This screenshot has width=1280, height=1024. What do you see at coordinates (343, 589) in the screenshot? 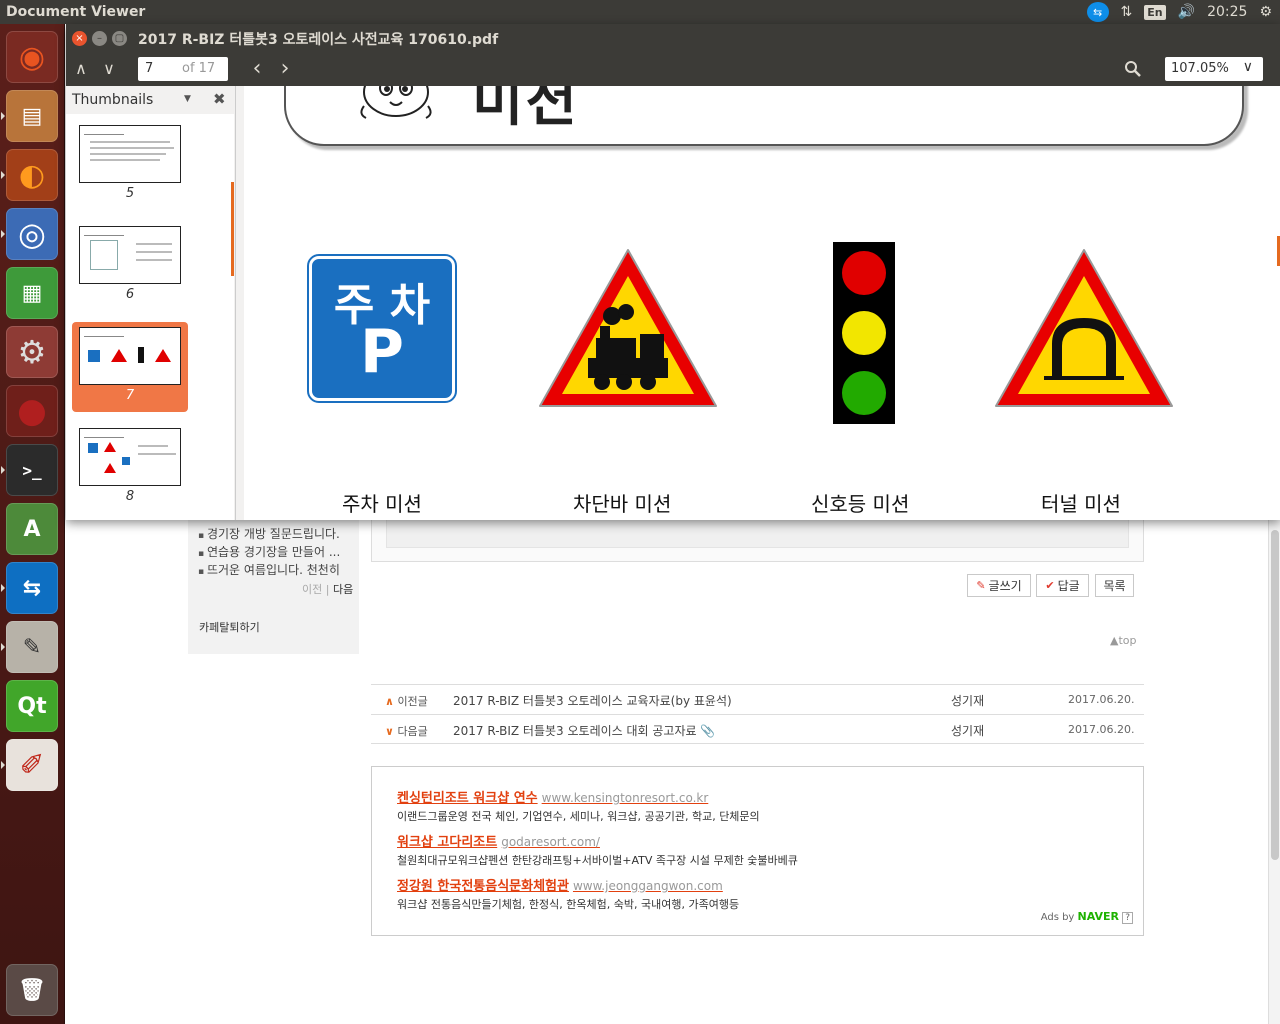
I see `side-next-link: 다음` at bounding box center [343, 589].